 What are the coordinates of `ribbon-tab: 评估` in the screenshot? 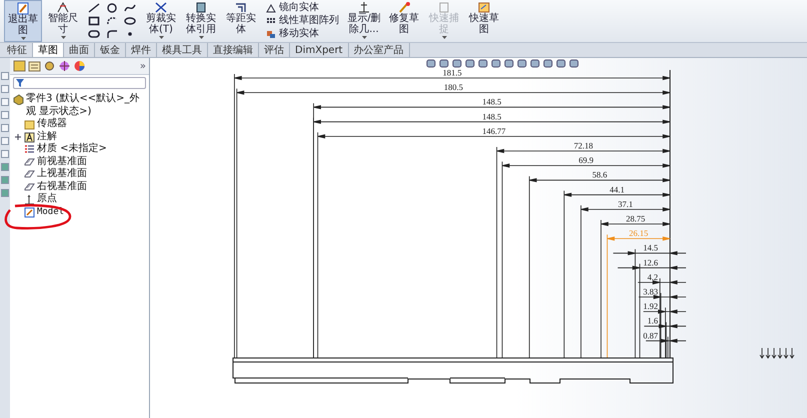 It's located at (274, 50).